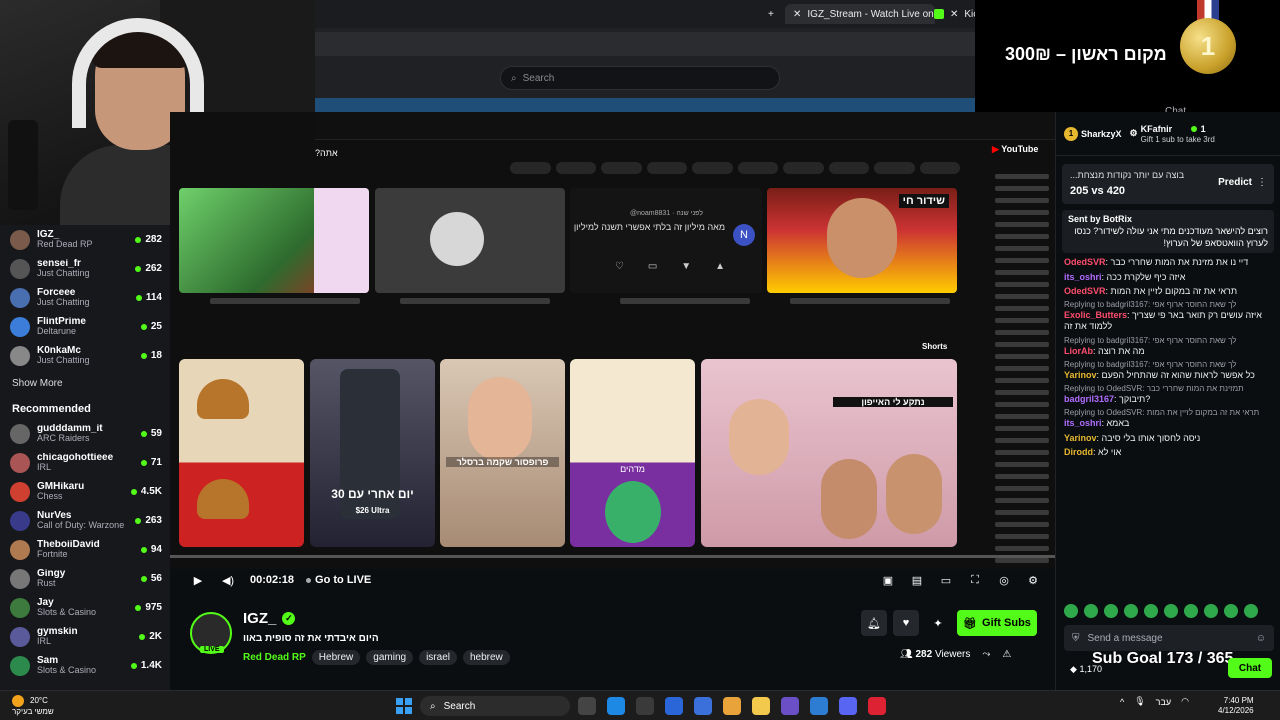 Image resolution: width=1280 pixels, height=720 pixels. I want to click on language-indicator: עבר, so click(1163, 702).